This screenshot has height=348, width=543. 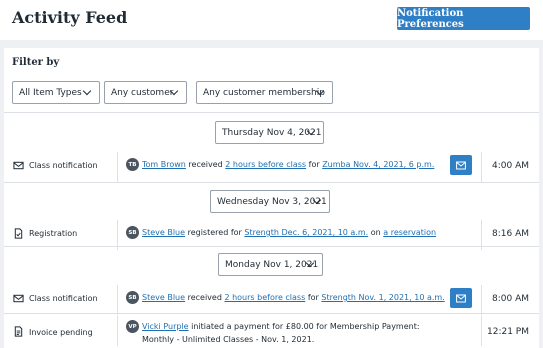 I want to click on membership-select: Any customer membership, so click(x=264, y=92).